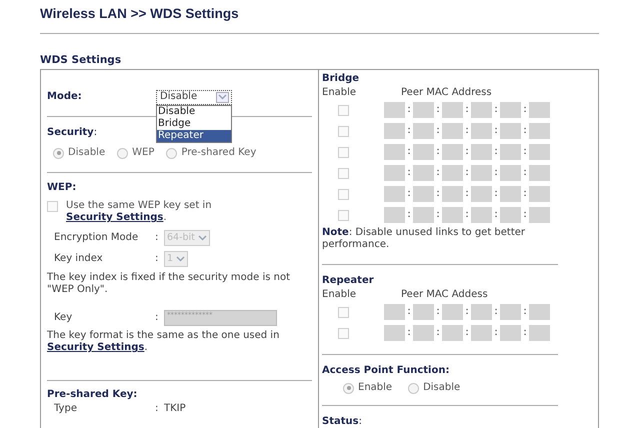  Describe the element at coordinates (386, 371) in the screenshot. I see `access-point-heading: Access Point Function:` at that location.